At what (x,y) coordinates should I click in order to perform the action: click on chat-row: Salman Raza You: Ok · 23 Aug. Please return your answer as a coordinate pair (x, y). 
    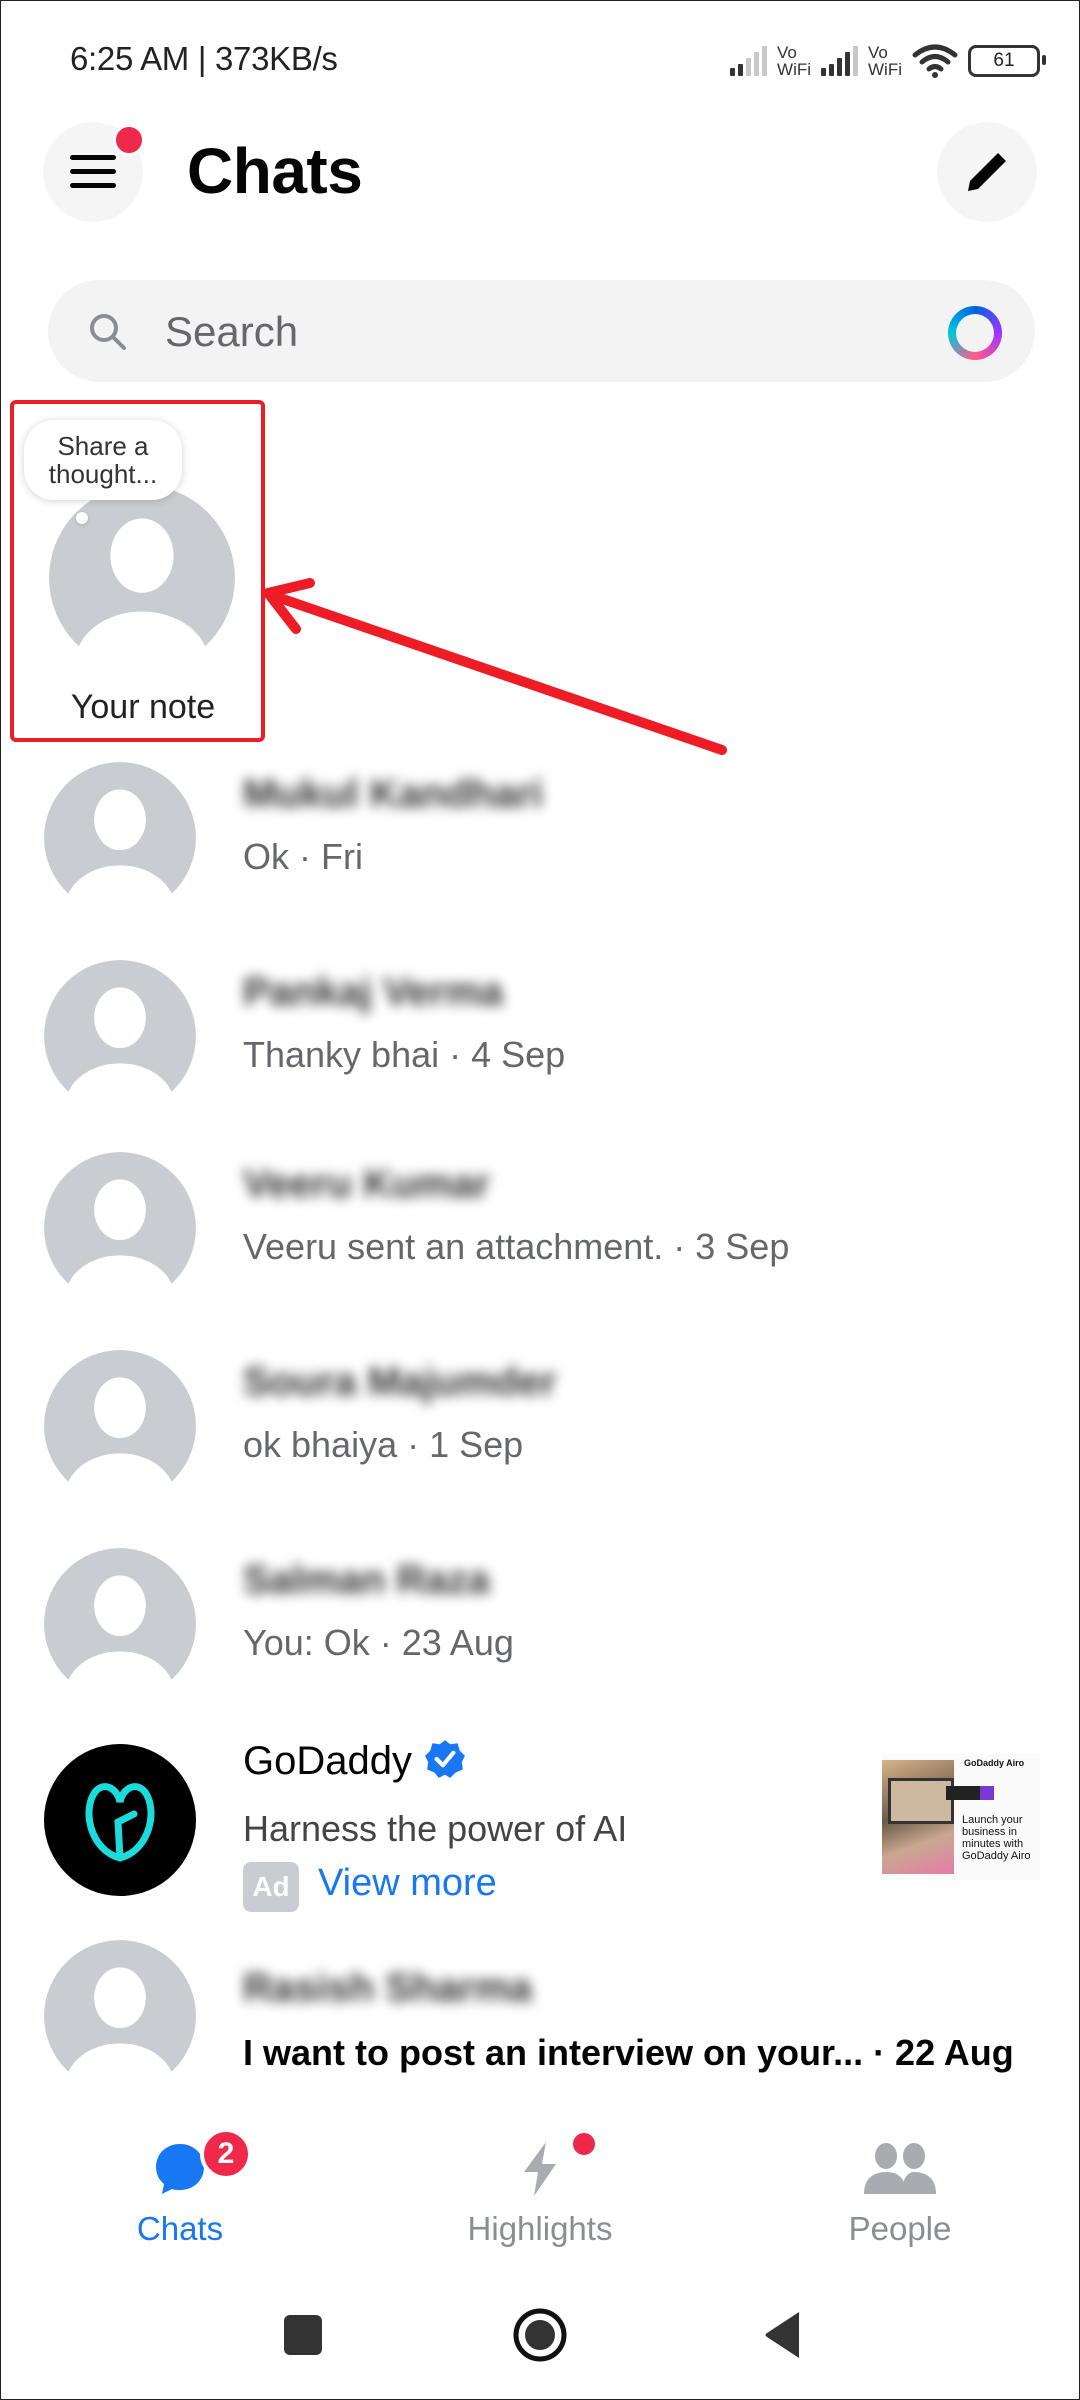
    Looking at the image, I should click on (540, 1633).